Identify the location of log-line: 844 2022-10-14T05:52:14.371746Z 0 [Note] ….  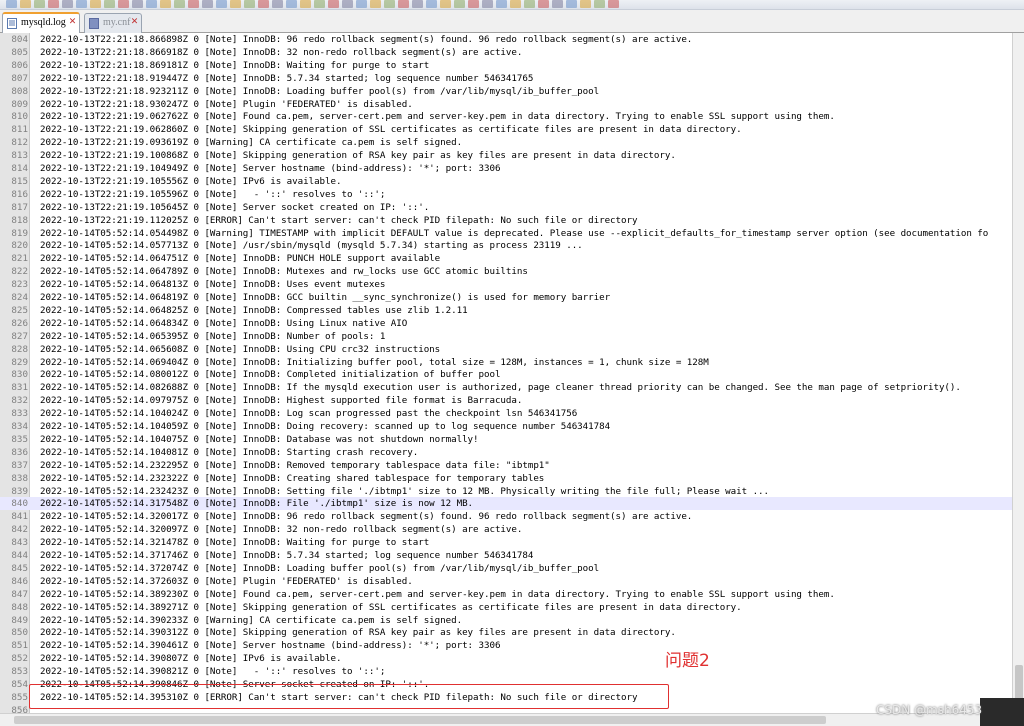
(506, 555).